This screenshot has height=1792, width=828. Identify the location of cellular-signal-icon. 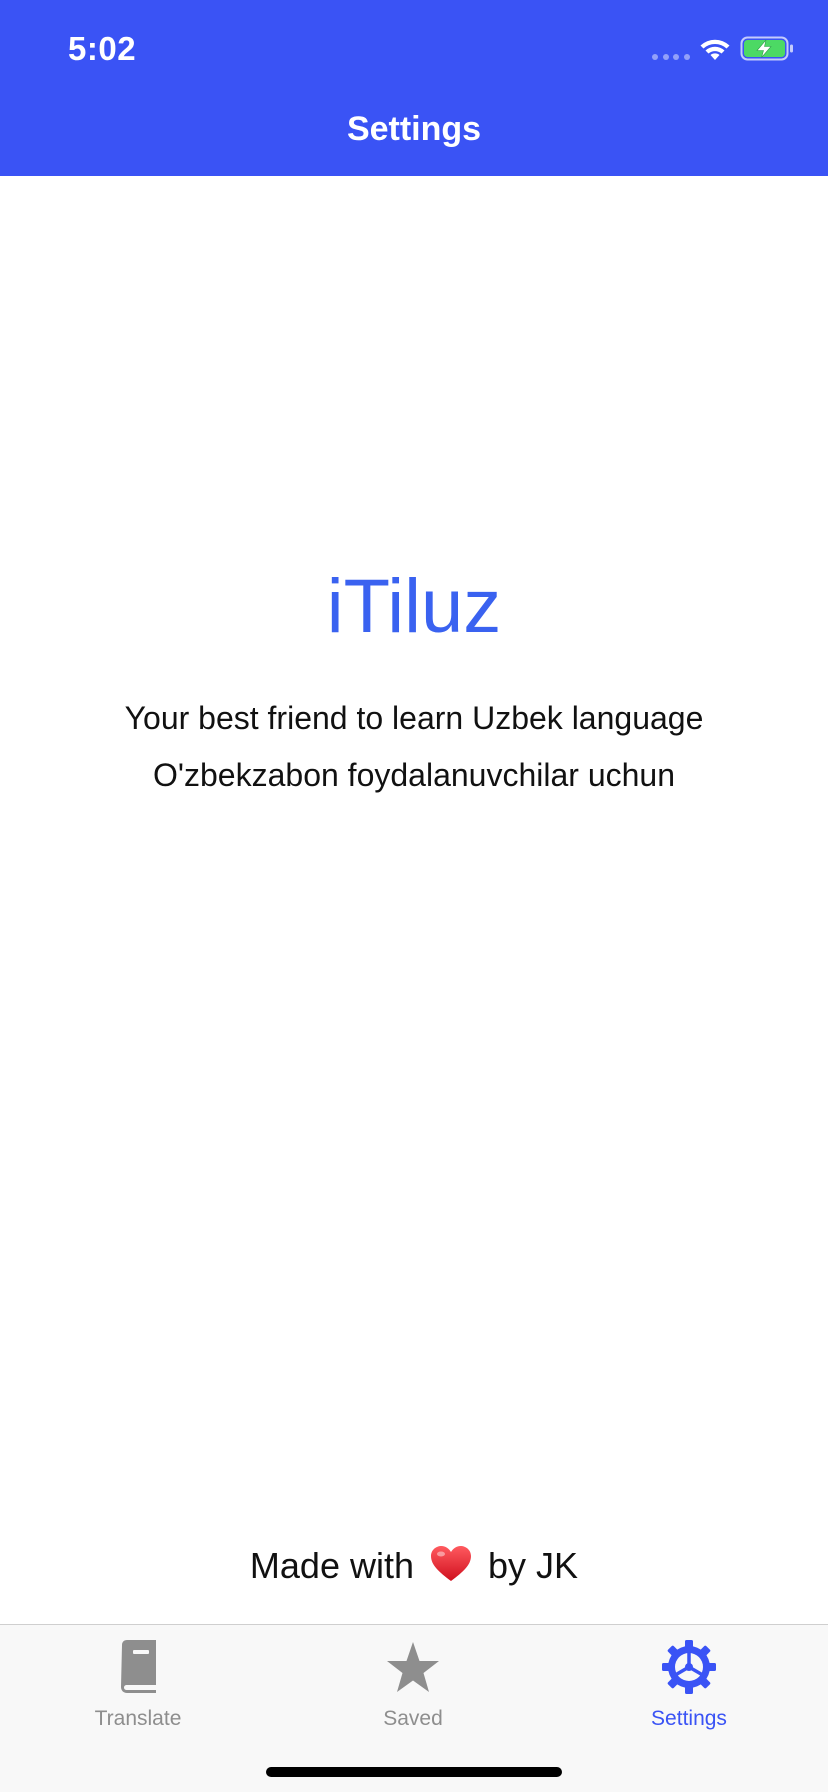
(671, 58).